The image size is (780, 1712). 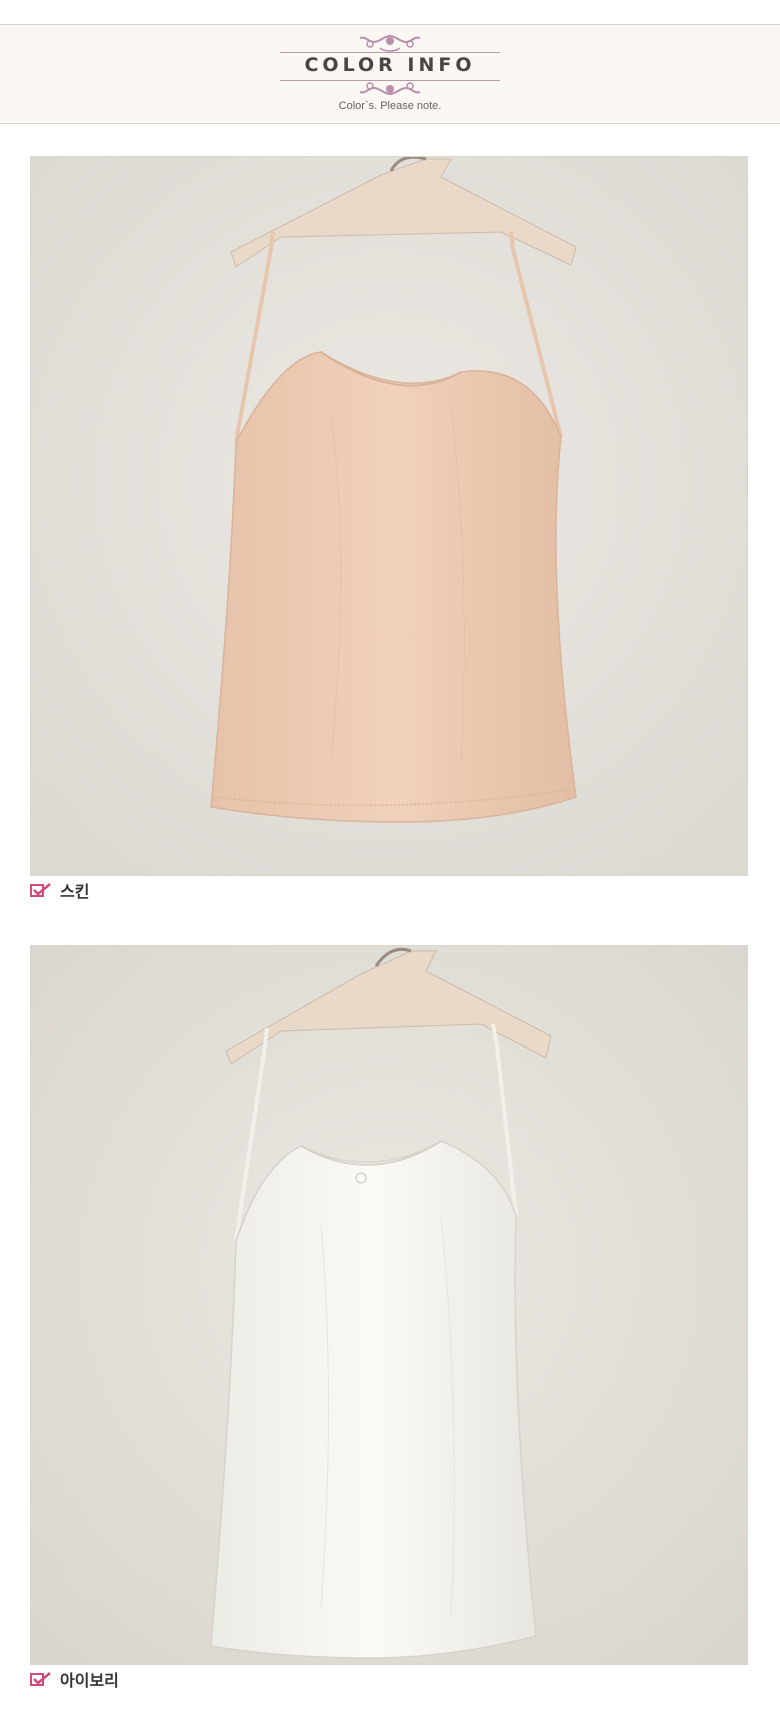 What do you see at coordinates (390, 88) in the screenshot?
I see `ornament-bottom-icon` at bounding box center [390, 88].